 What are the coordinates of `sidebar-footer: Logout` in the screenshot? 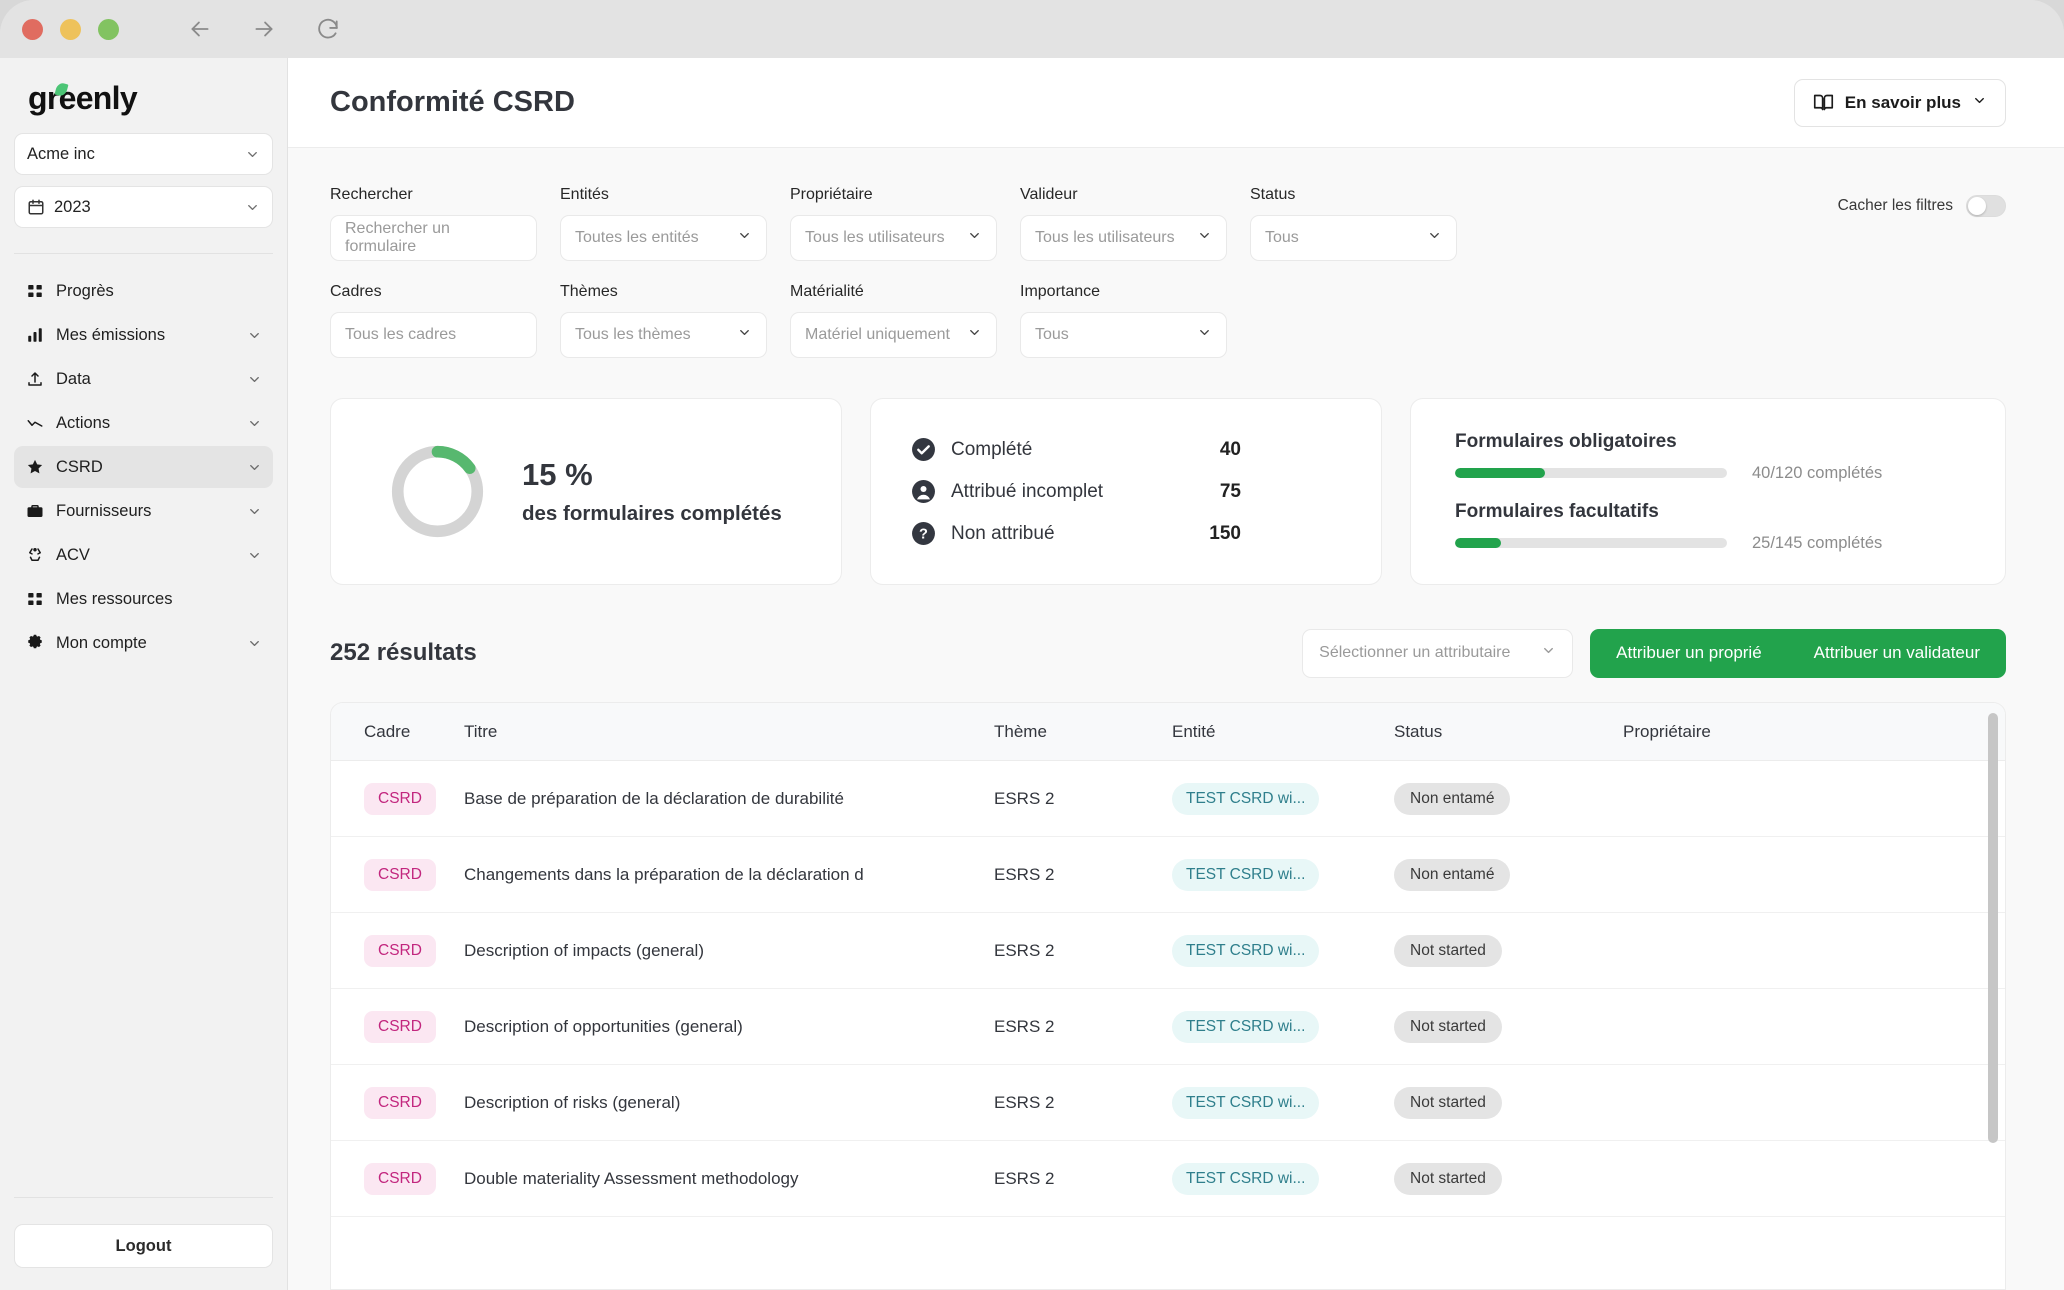 It's located at (143, 1243).